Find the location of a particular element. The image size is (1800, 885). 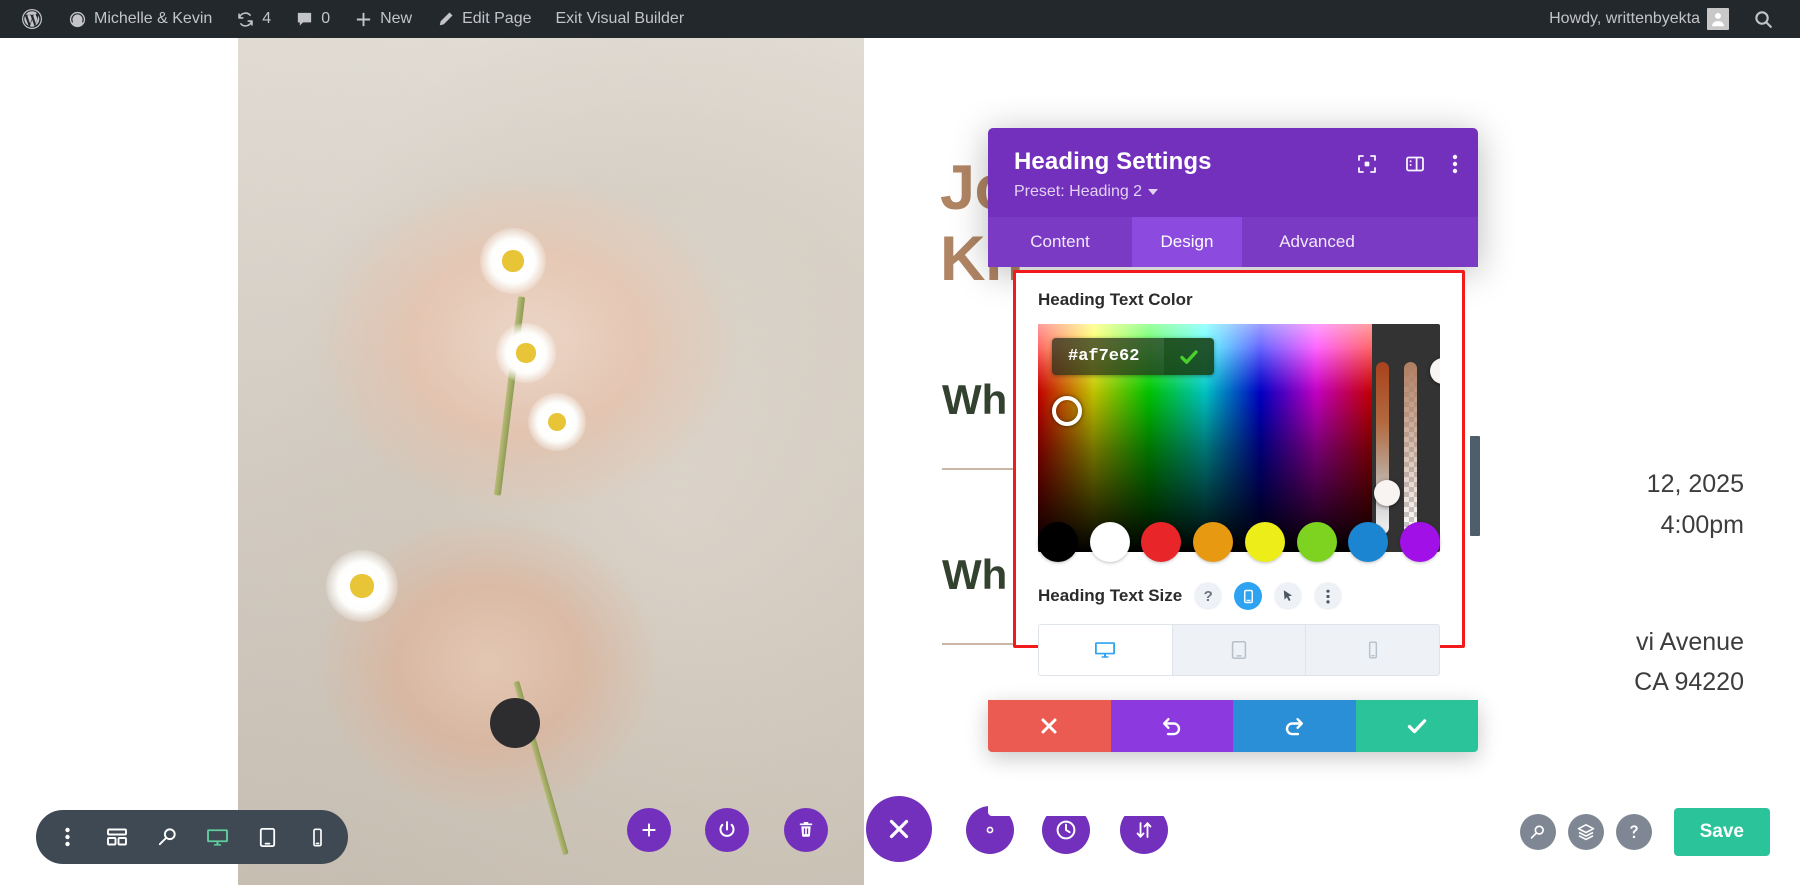

help-button is located at coordinates (1633, 832).